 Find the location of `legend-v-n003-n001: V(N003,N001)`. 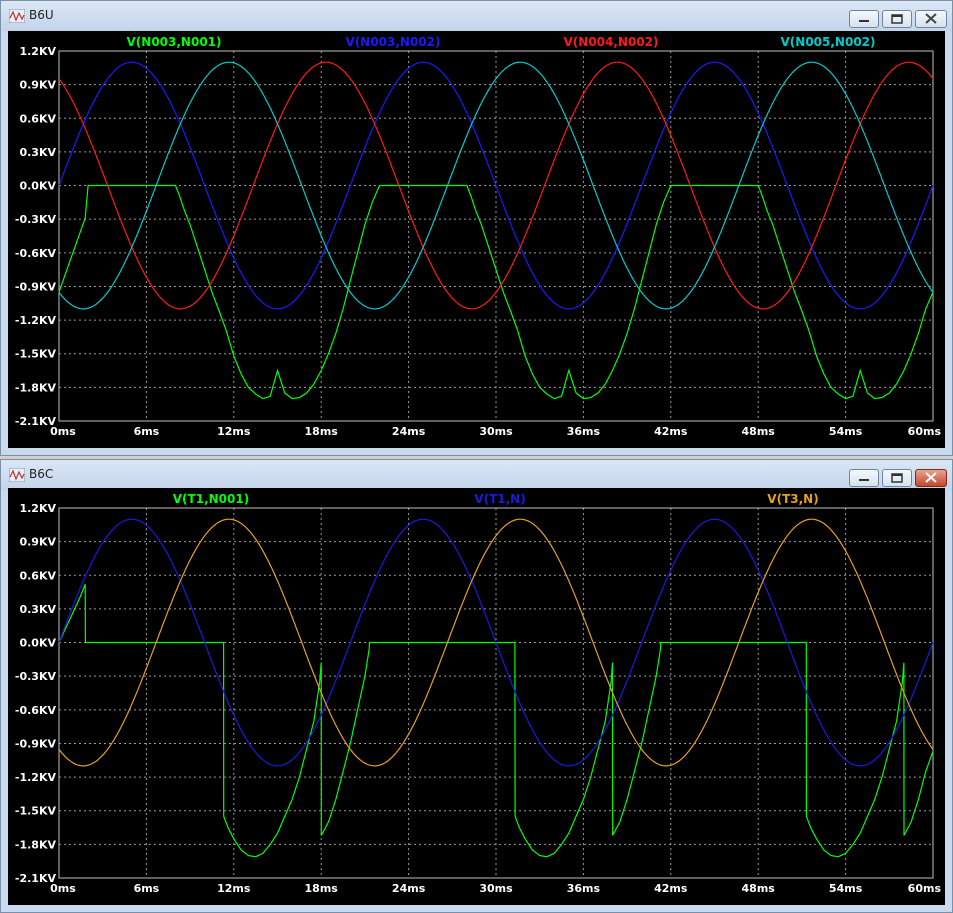

legend-v-n003-n001: V(N003,N001) is located at coordinates (174, 42).